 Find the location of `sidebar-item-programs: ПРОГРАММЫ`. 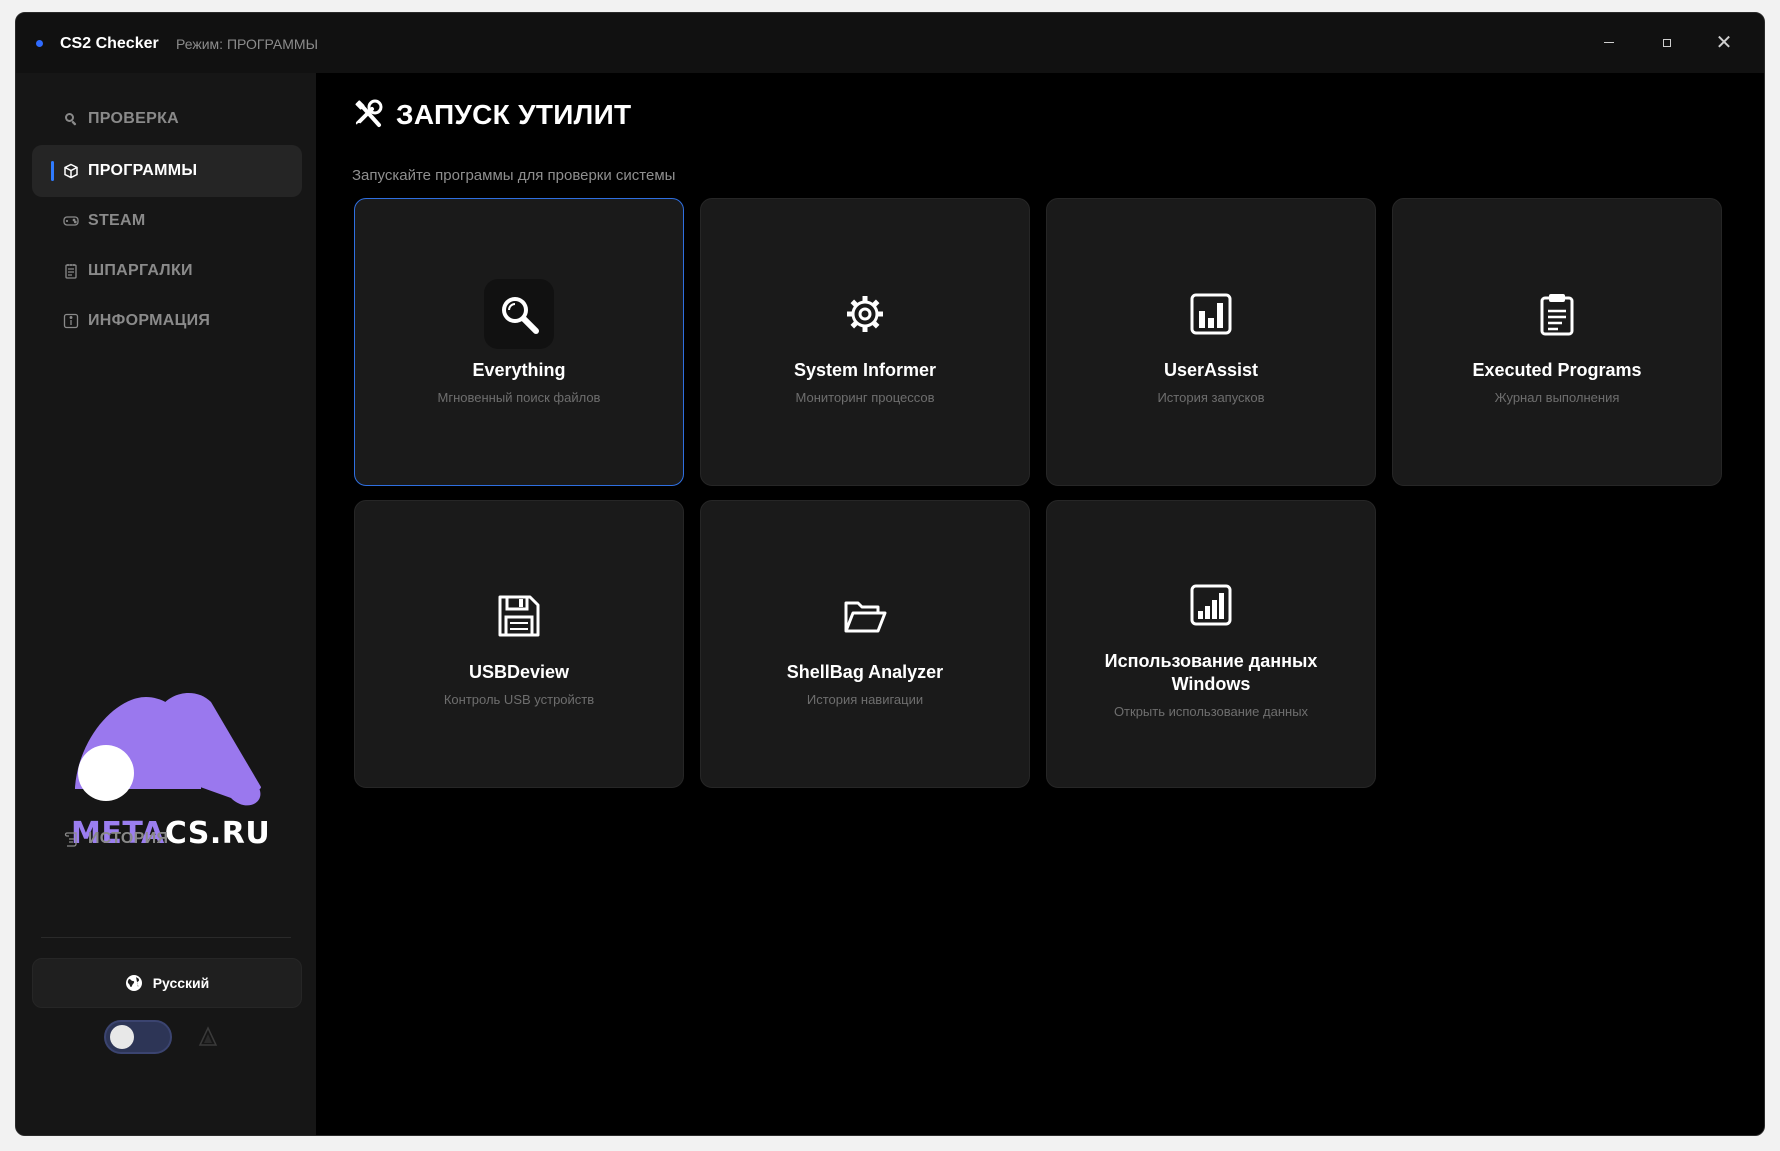

sidebar-item-programs: ПРОГРАММЫ is located at coordinates (167, 171).